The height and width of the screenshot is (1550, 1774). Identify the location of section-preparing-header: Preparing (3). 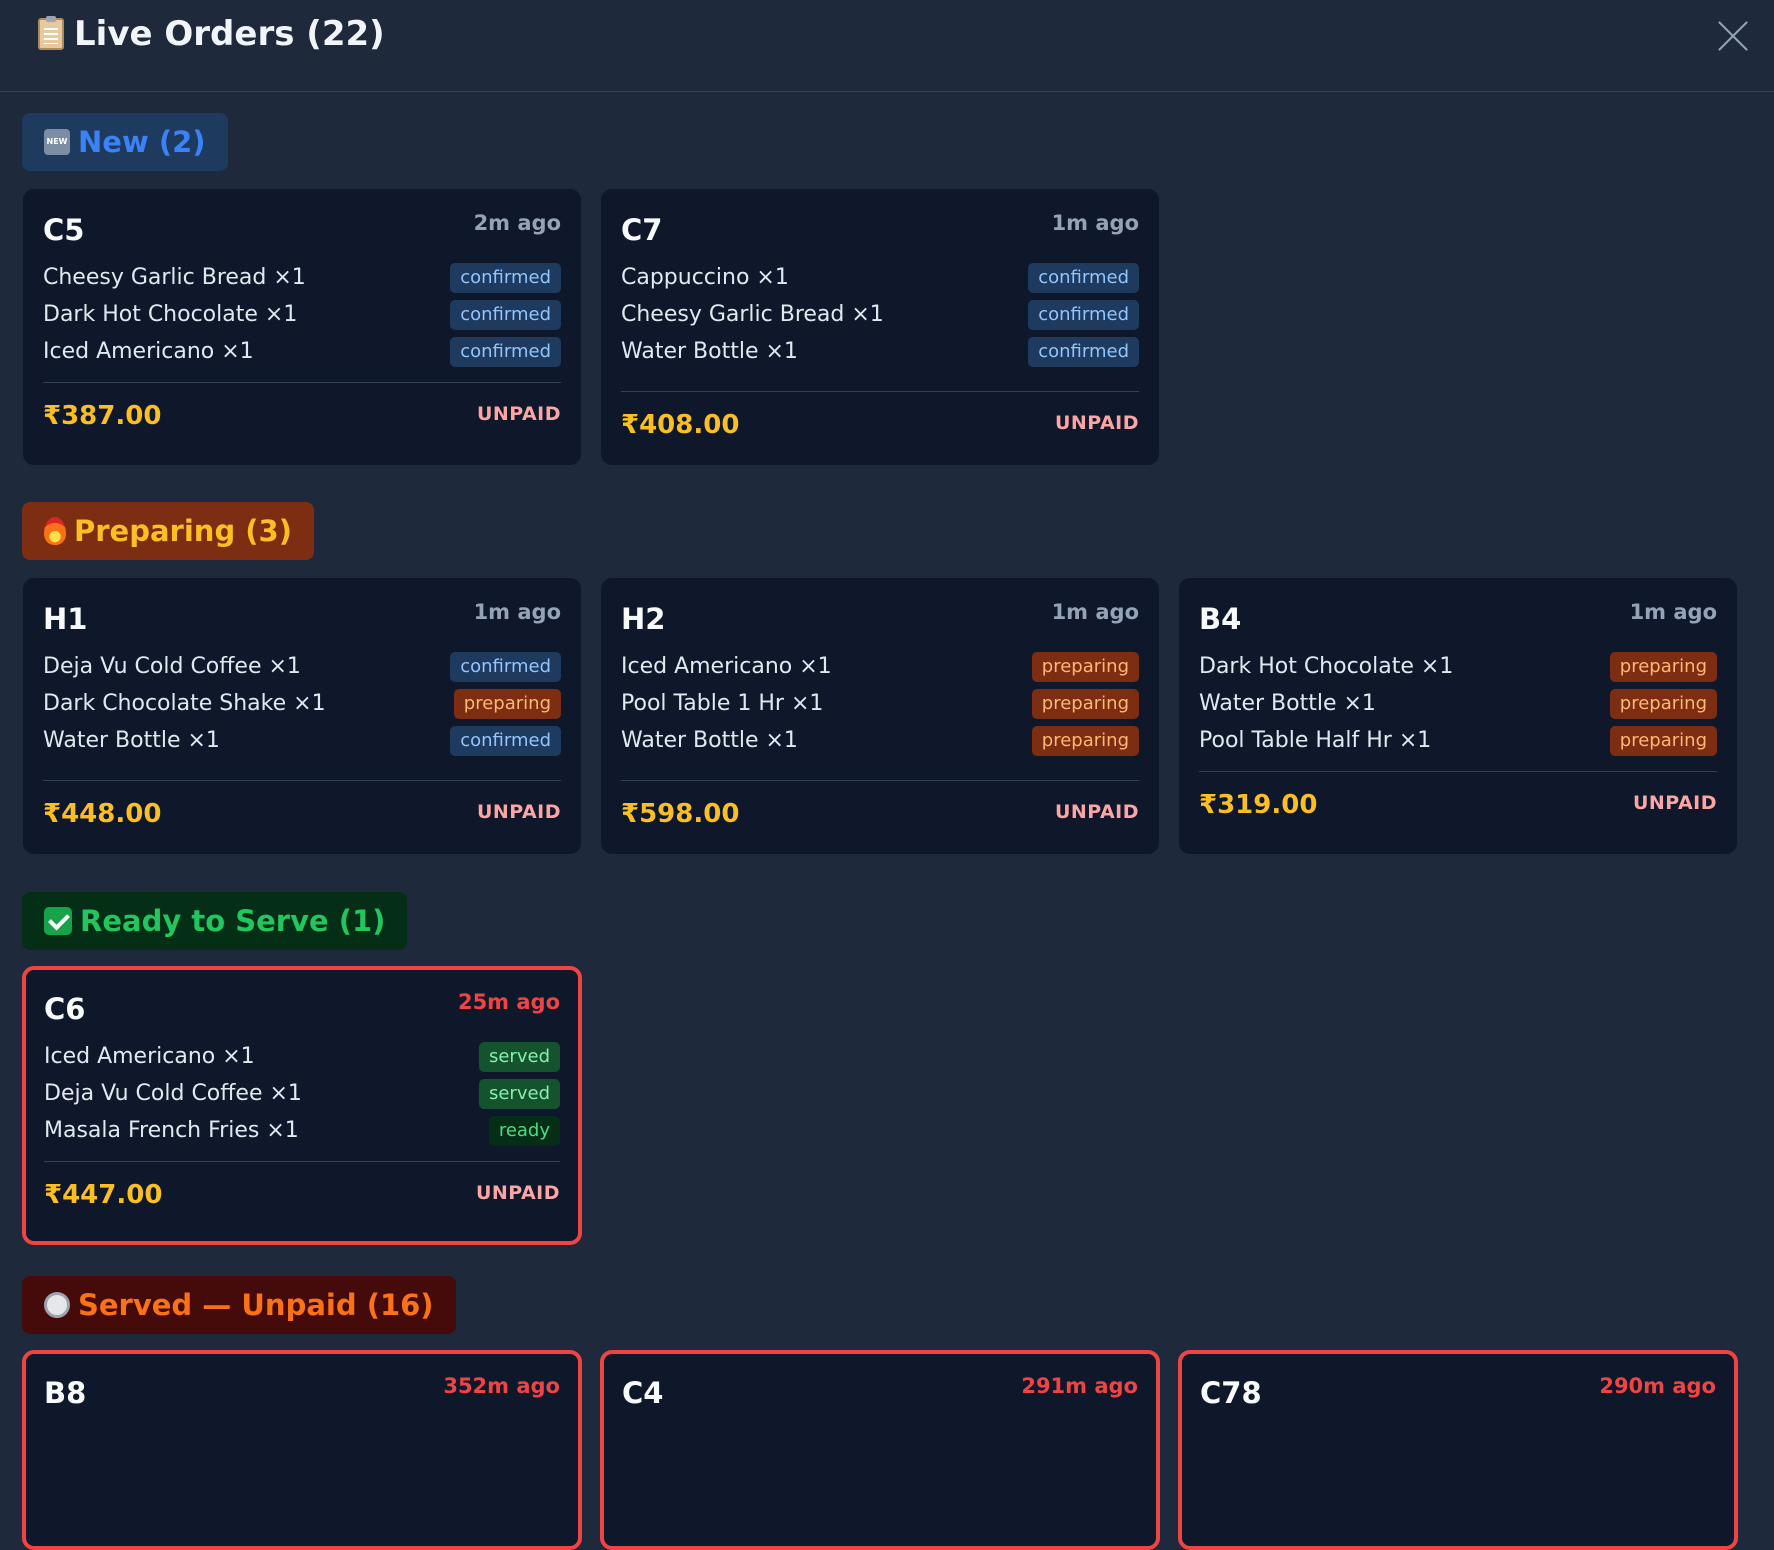
(168, 531).